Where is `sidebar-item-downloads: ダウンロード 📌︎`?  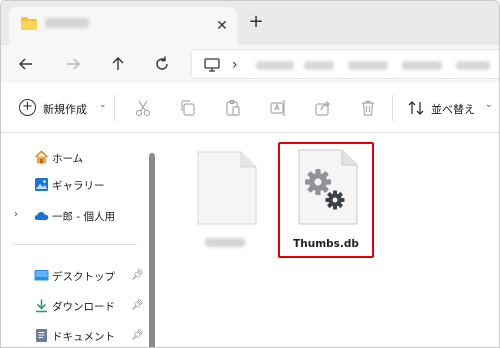 sidebar-item-downloads: ダウンロード 📌︎ is located at coordinates (74, 306).